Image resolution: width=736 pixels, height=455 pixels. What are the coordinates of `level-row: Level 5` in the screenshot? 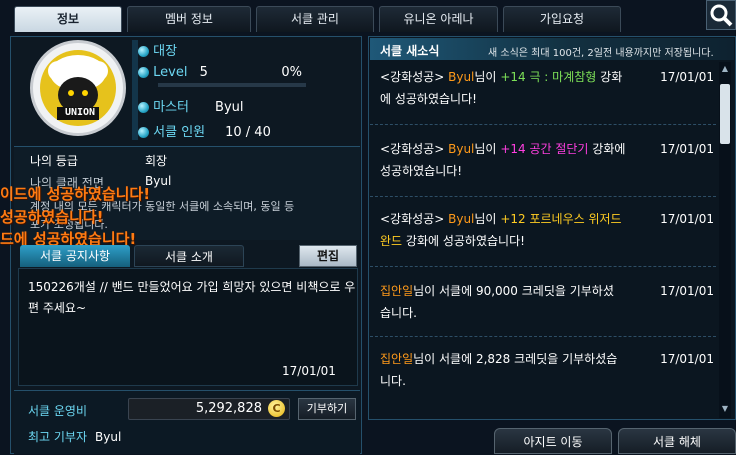 It's located at (173, 72).